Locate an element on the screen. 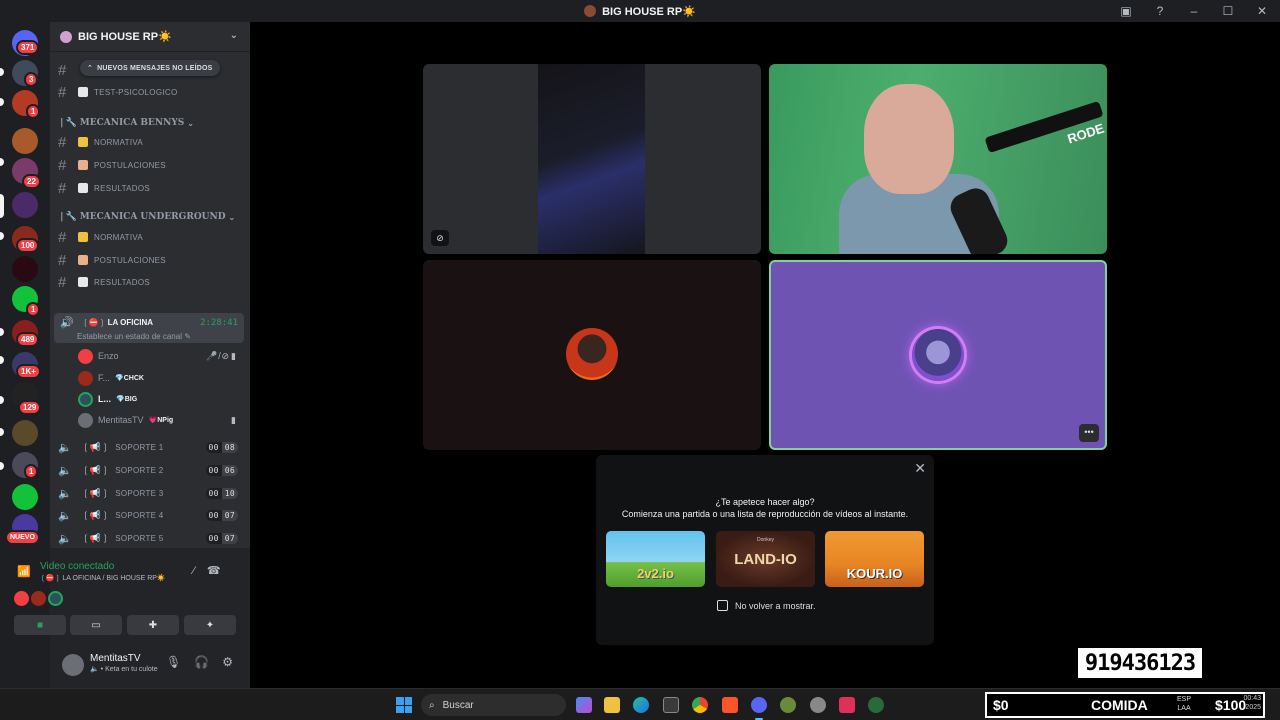 Image resolution: width=1280 pixels, height=720 pixels. voice-participants is located at coordinates (38, 598).